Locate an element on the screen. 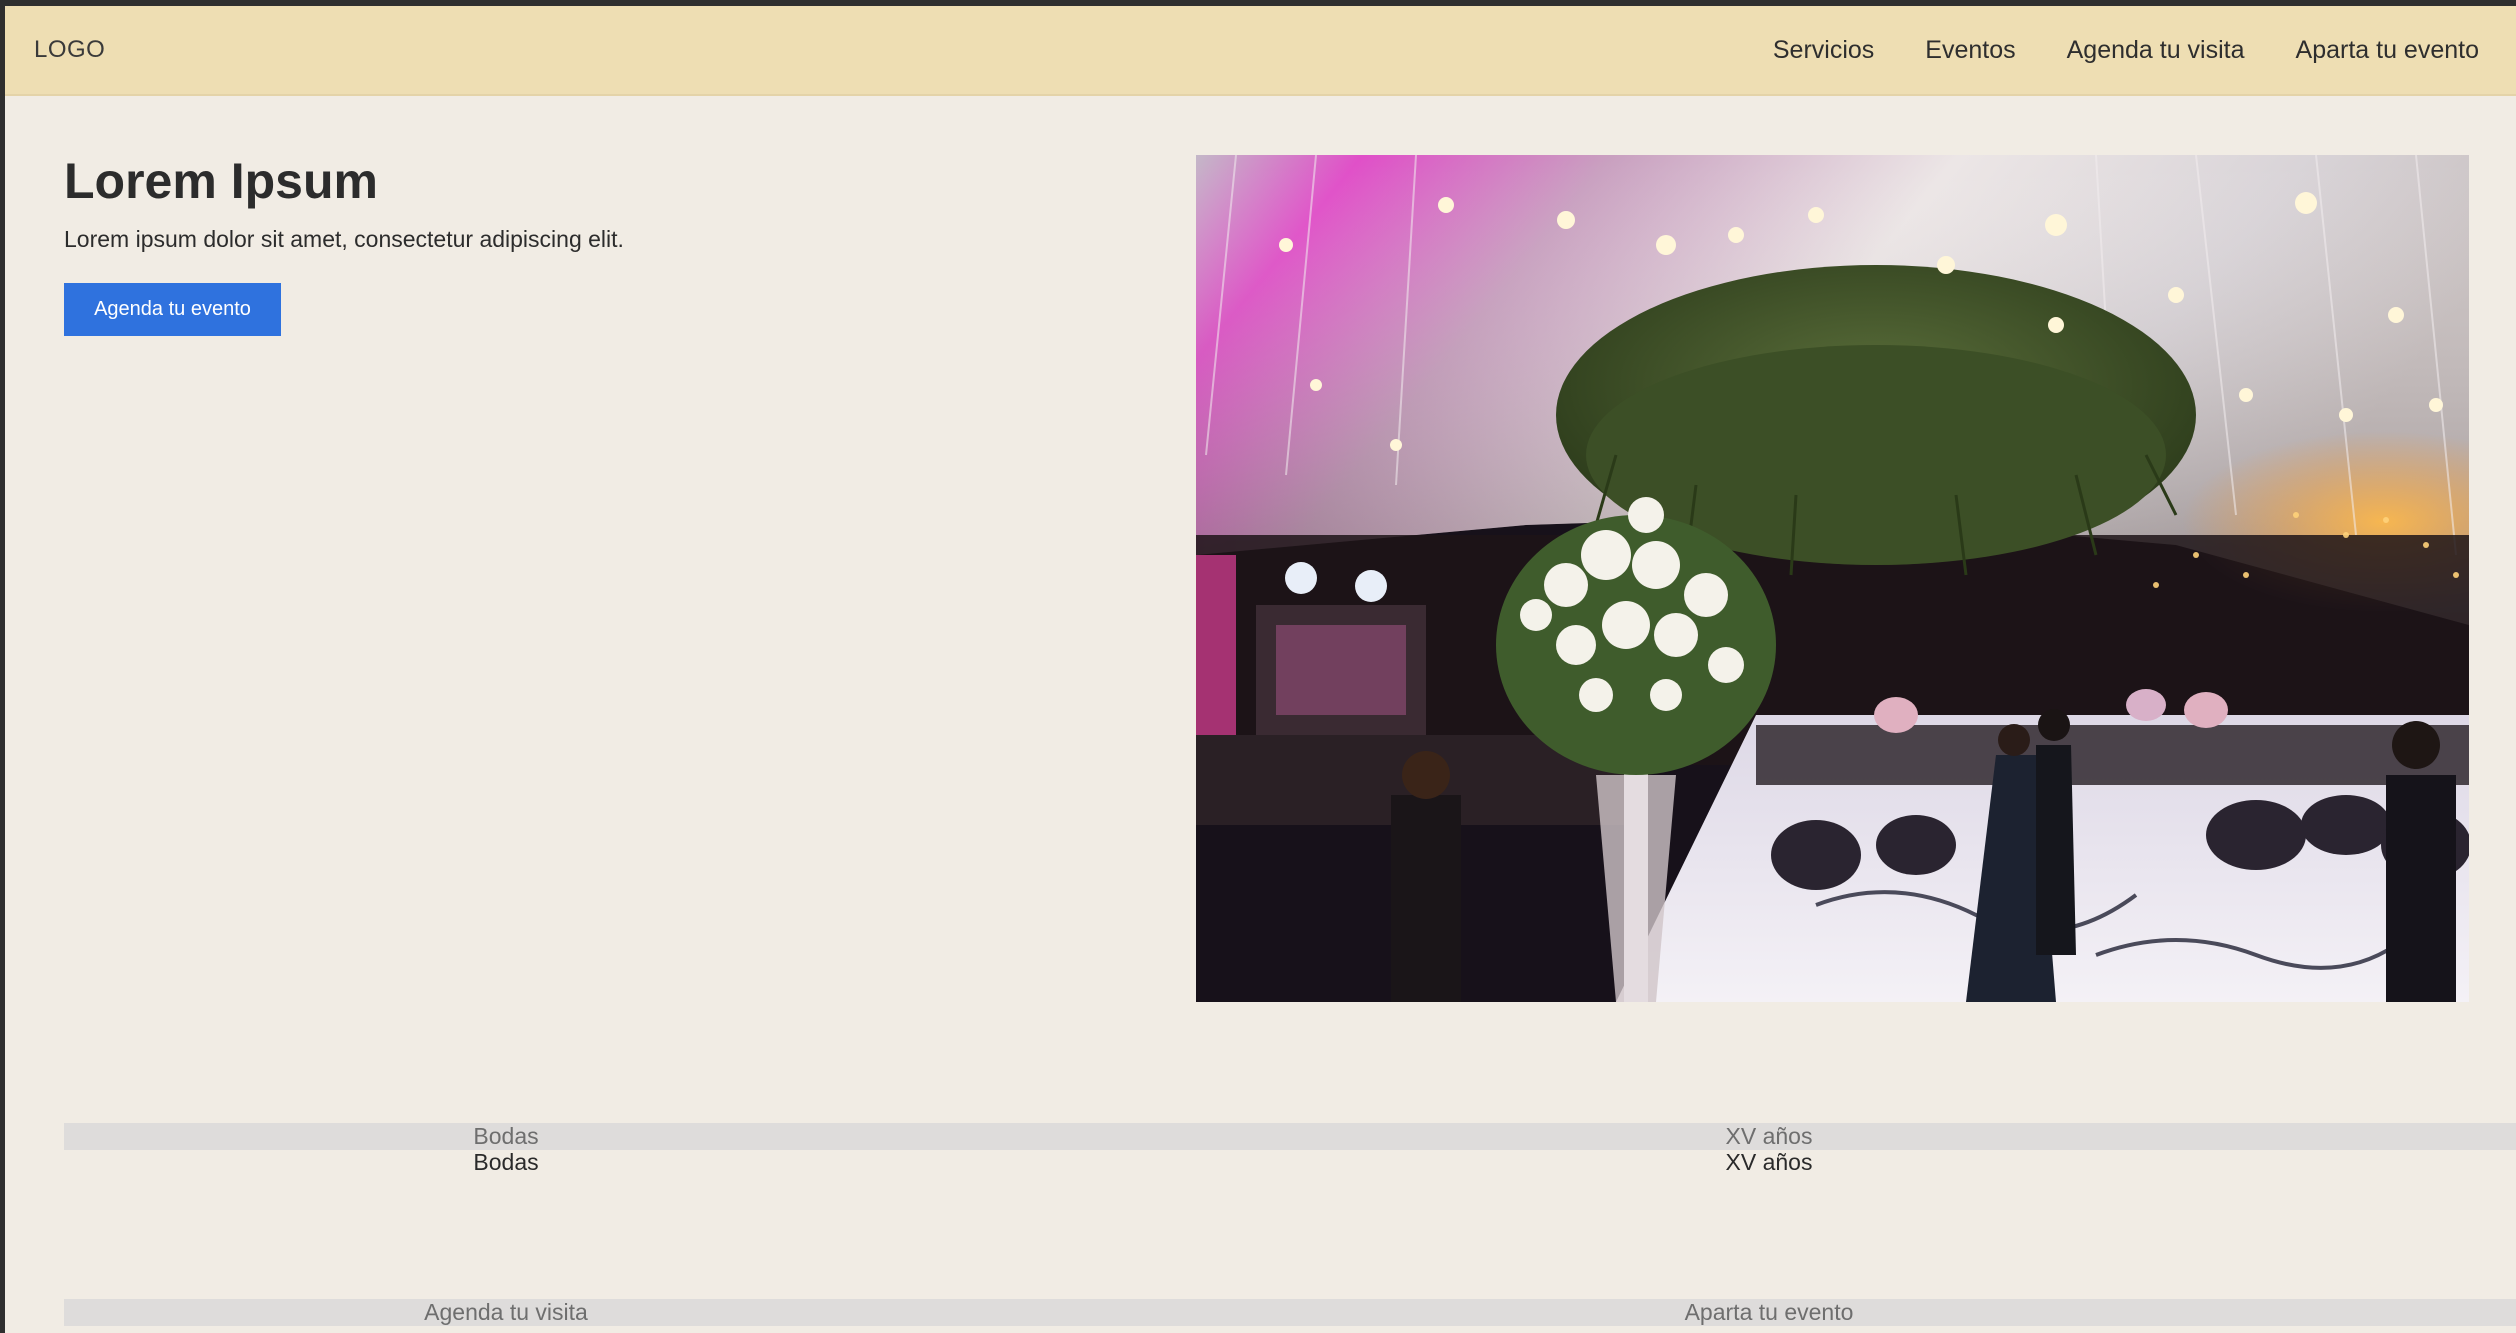 The width and height of the screenshot is (2516, 1333). tab-xv-anos: XV años is located at coordinates (1769, 1136).